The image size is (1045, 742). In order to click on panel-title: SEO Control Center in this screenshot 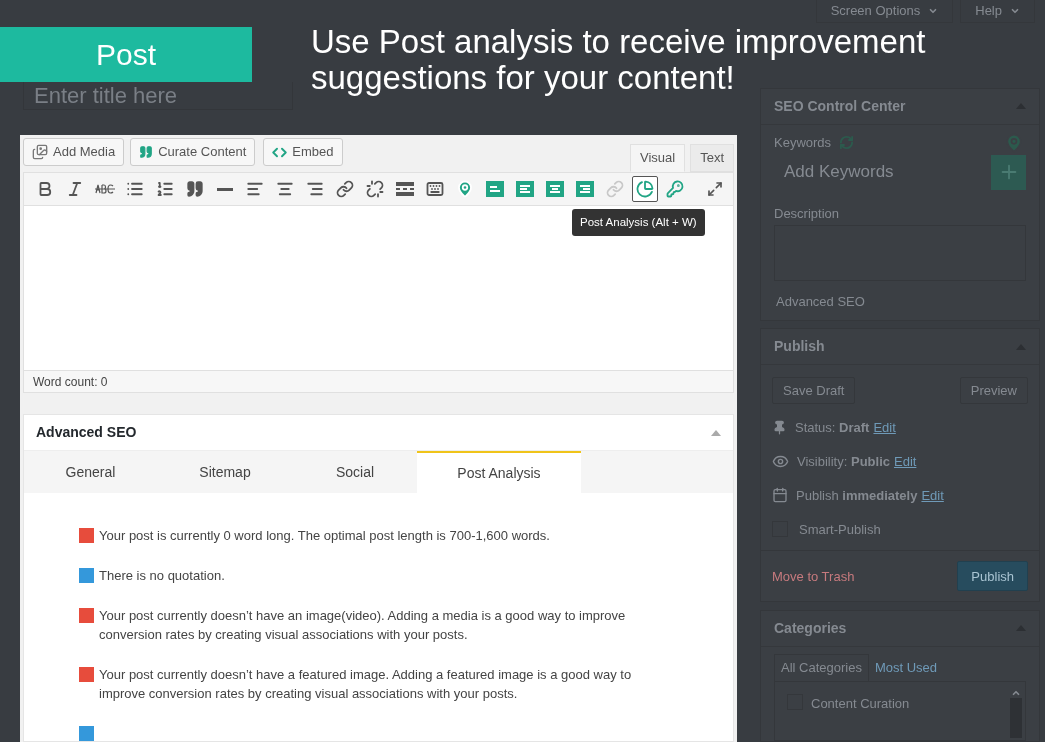, I will do `click(840, 106)`.